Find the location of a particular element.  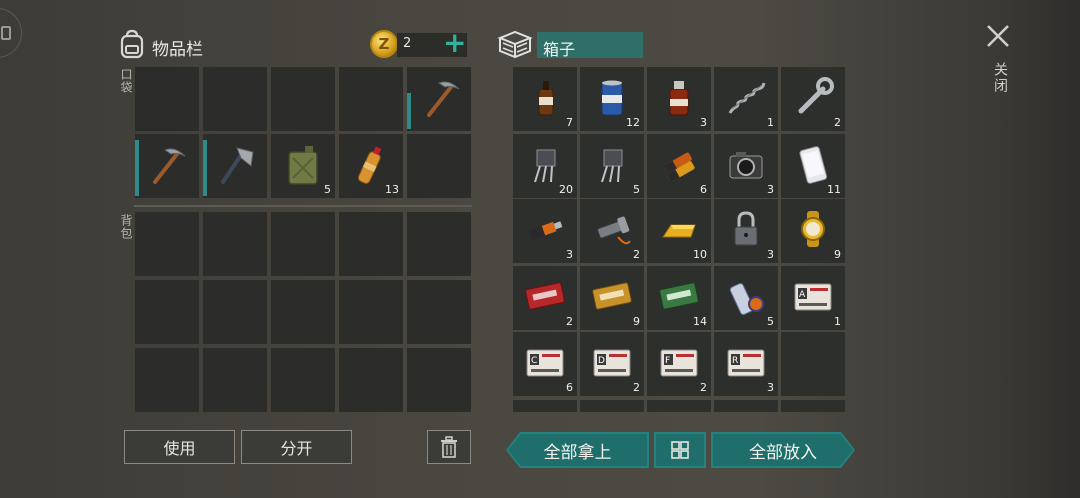

side-menu-button is located at coordinates (11, 33).